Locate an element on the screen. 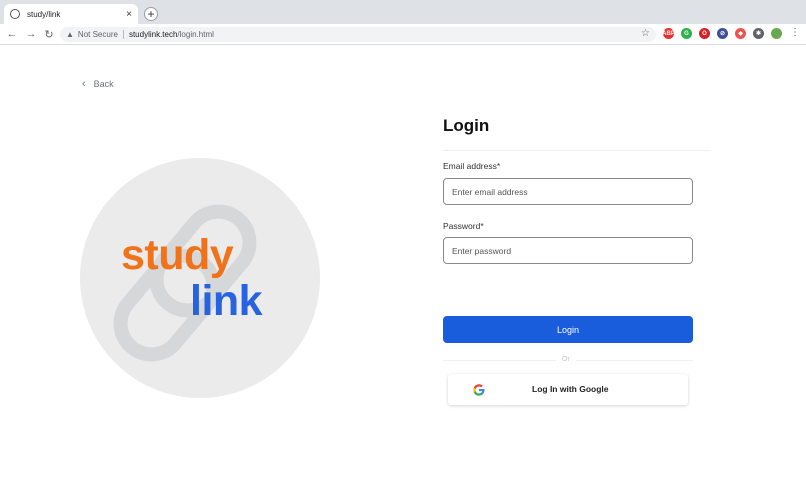  logo-text-link: link is located at coordinates (226, 301).